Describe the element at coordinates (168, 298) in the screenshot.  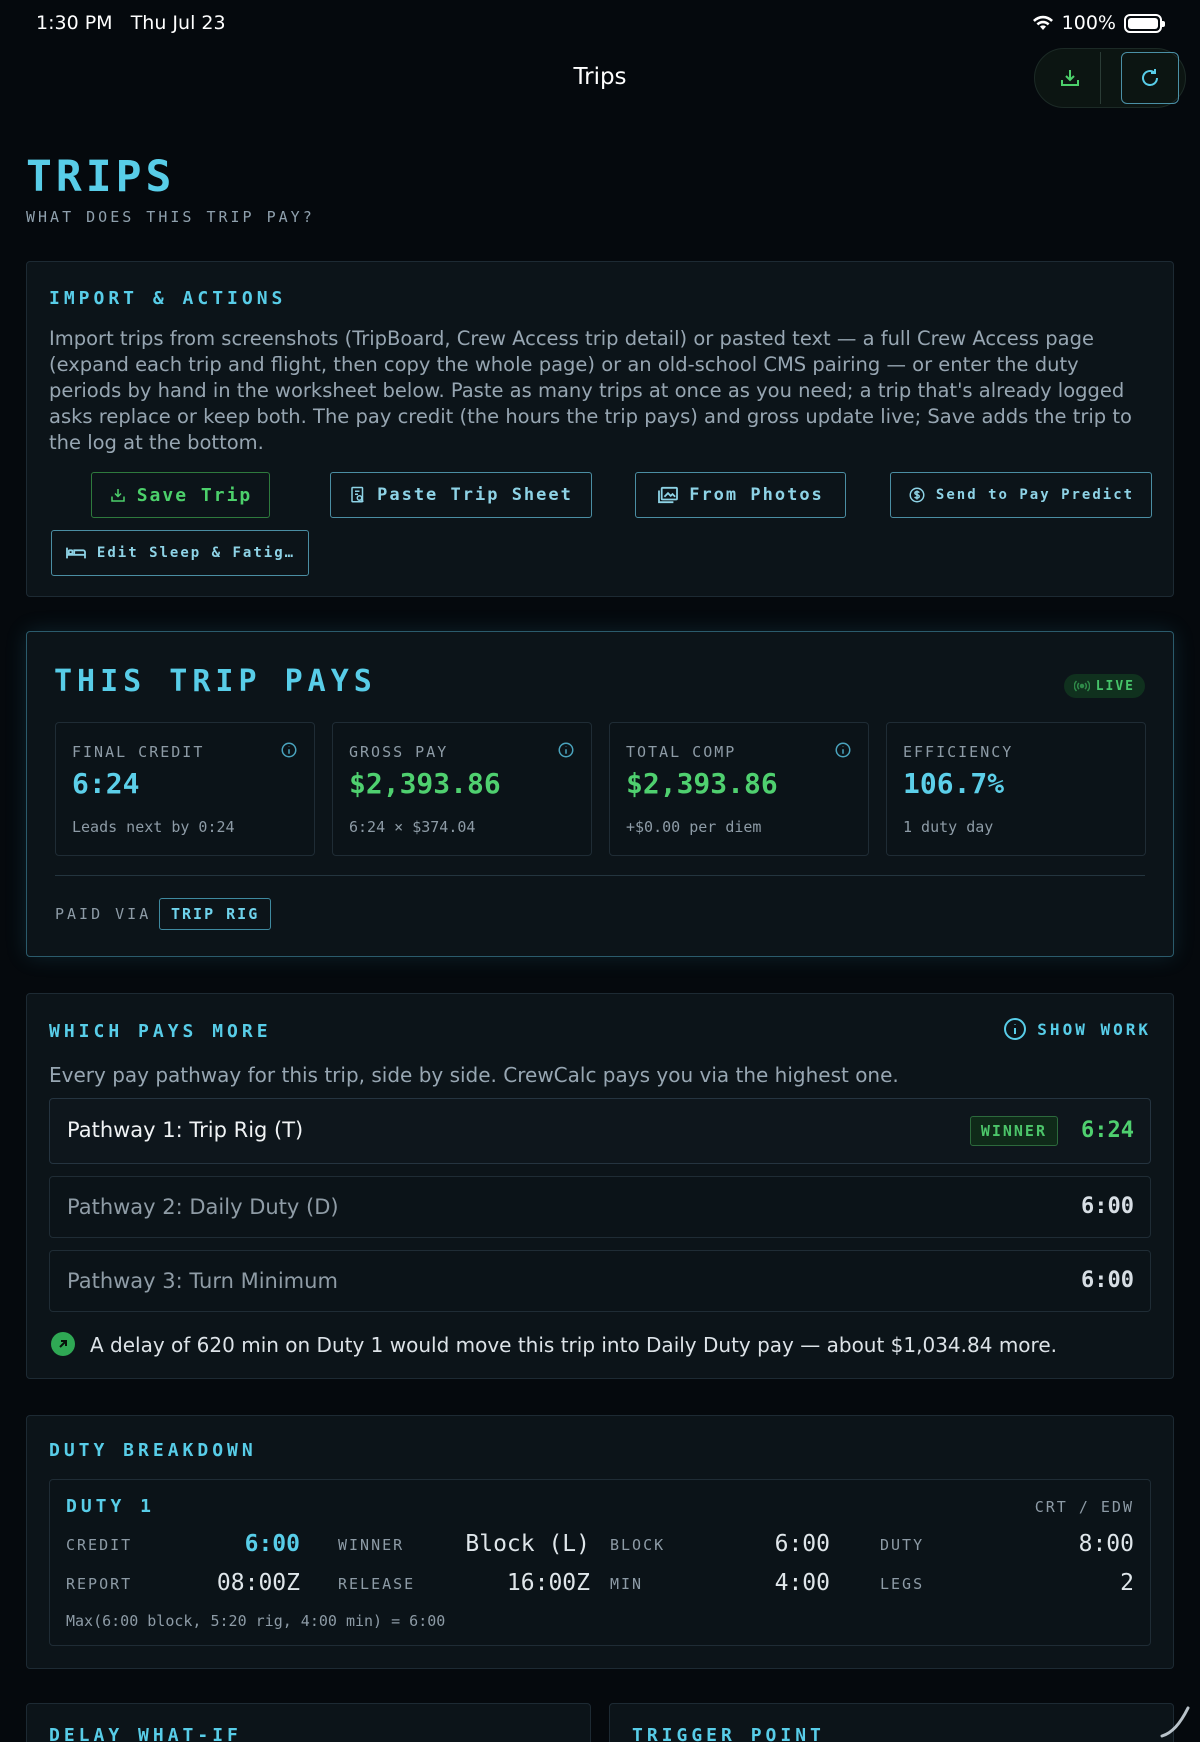
I see `import-title: IMPORT & ACTIONS` at that location.